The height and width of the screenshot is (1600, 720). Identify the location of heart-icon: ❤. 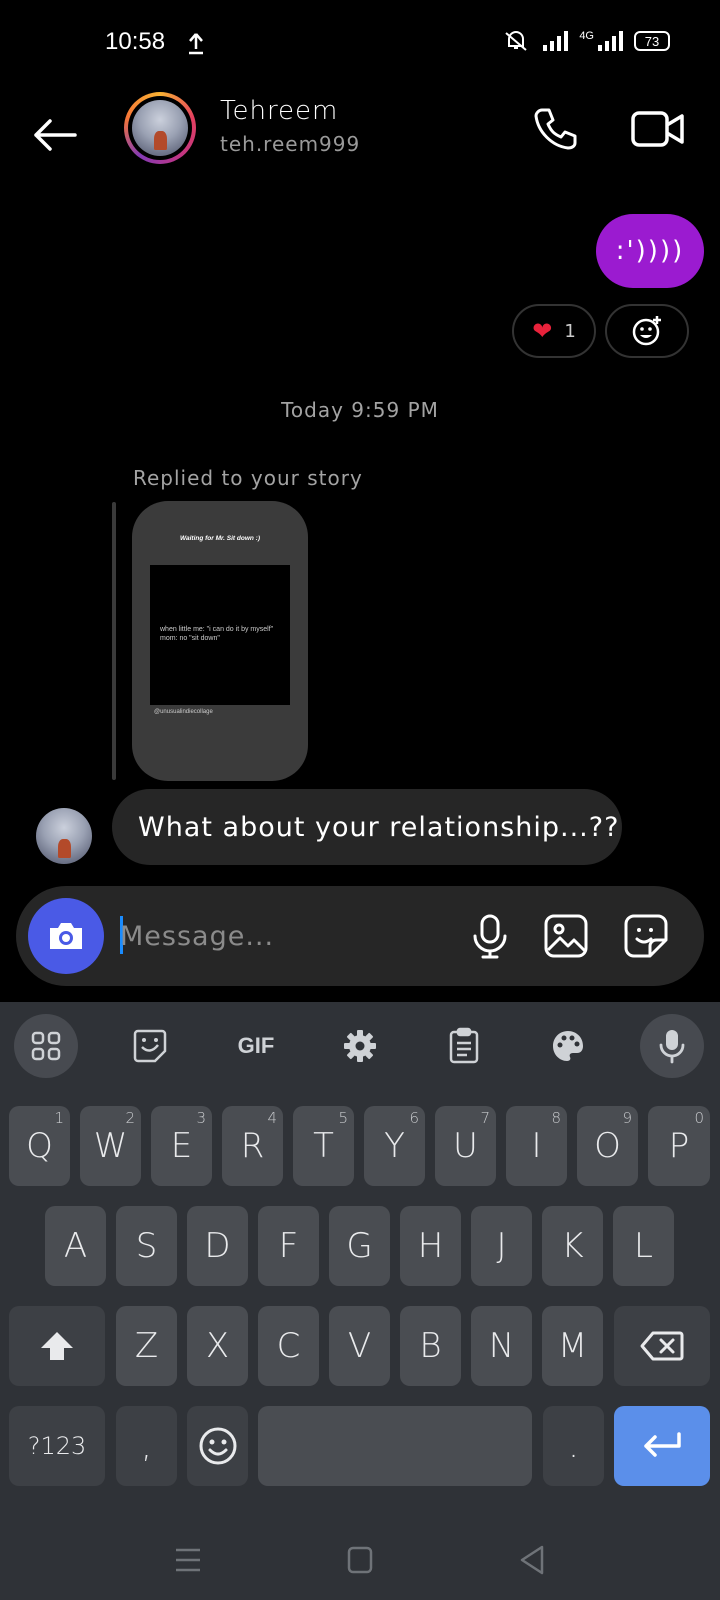
(542, 331).